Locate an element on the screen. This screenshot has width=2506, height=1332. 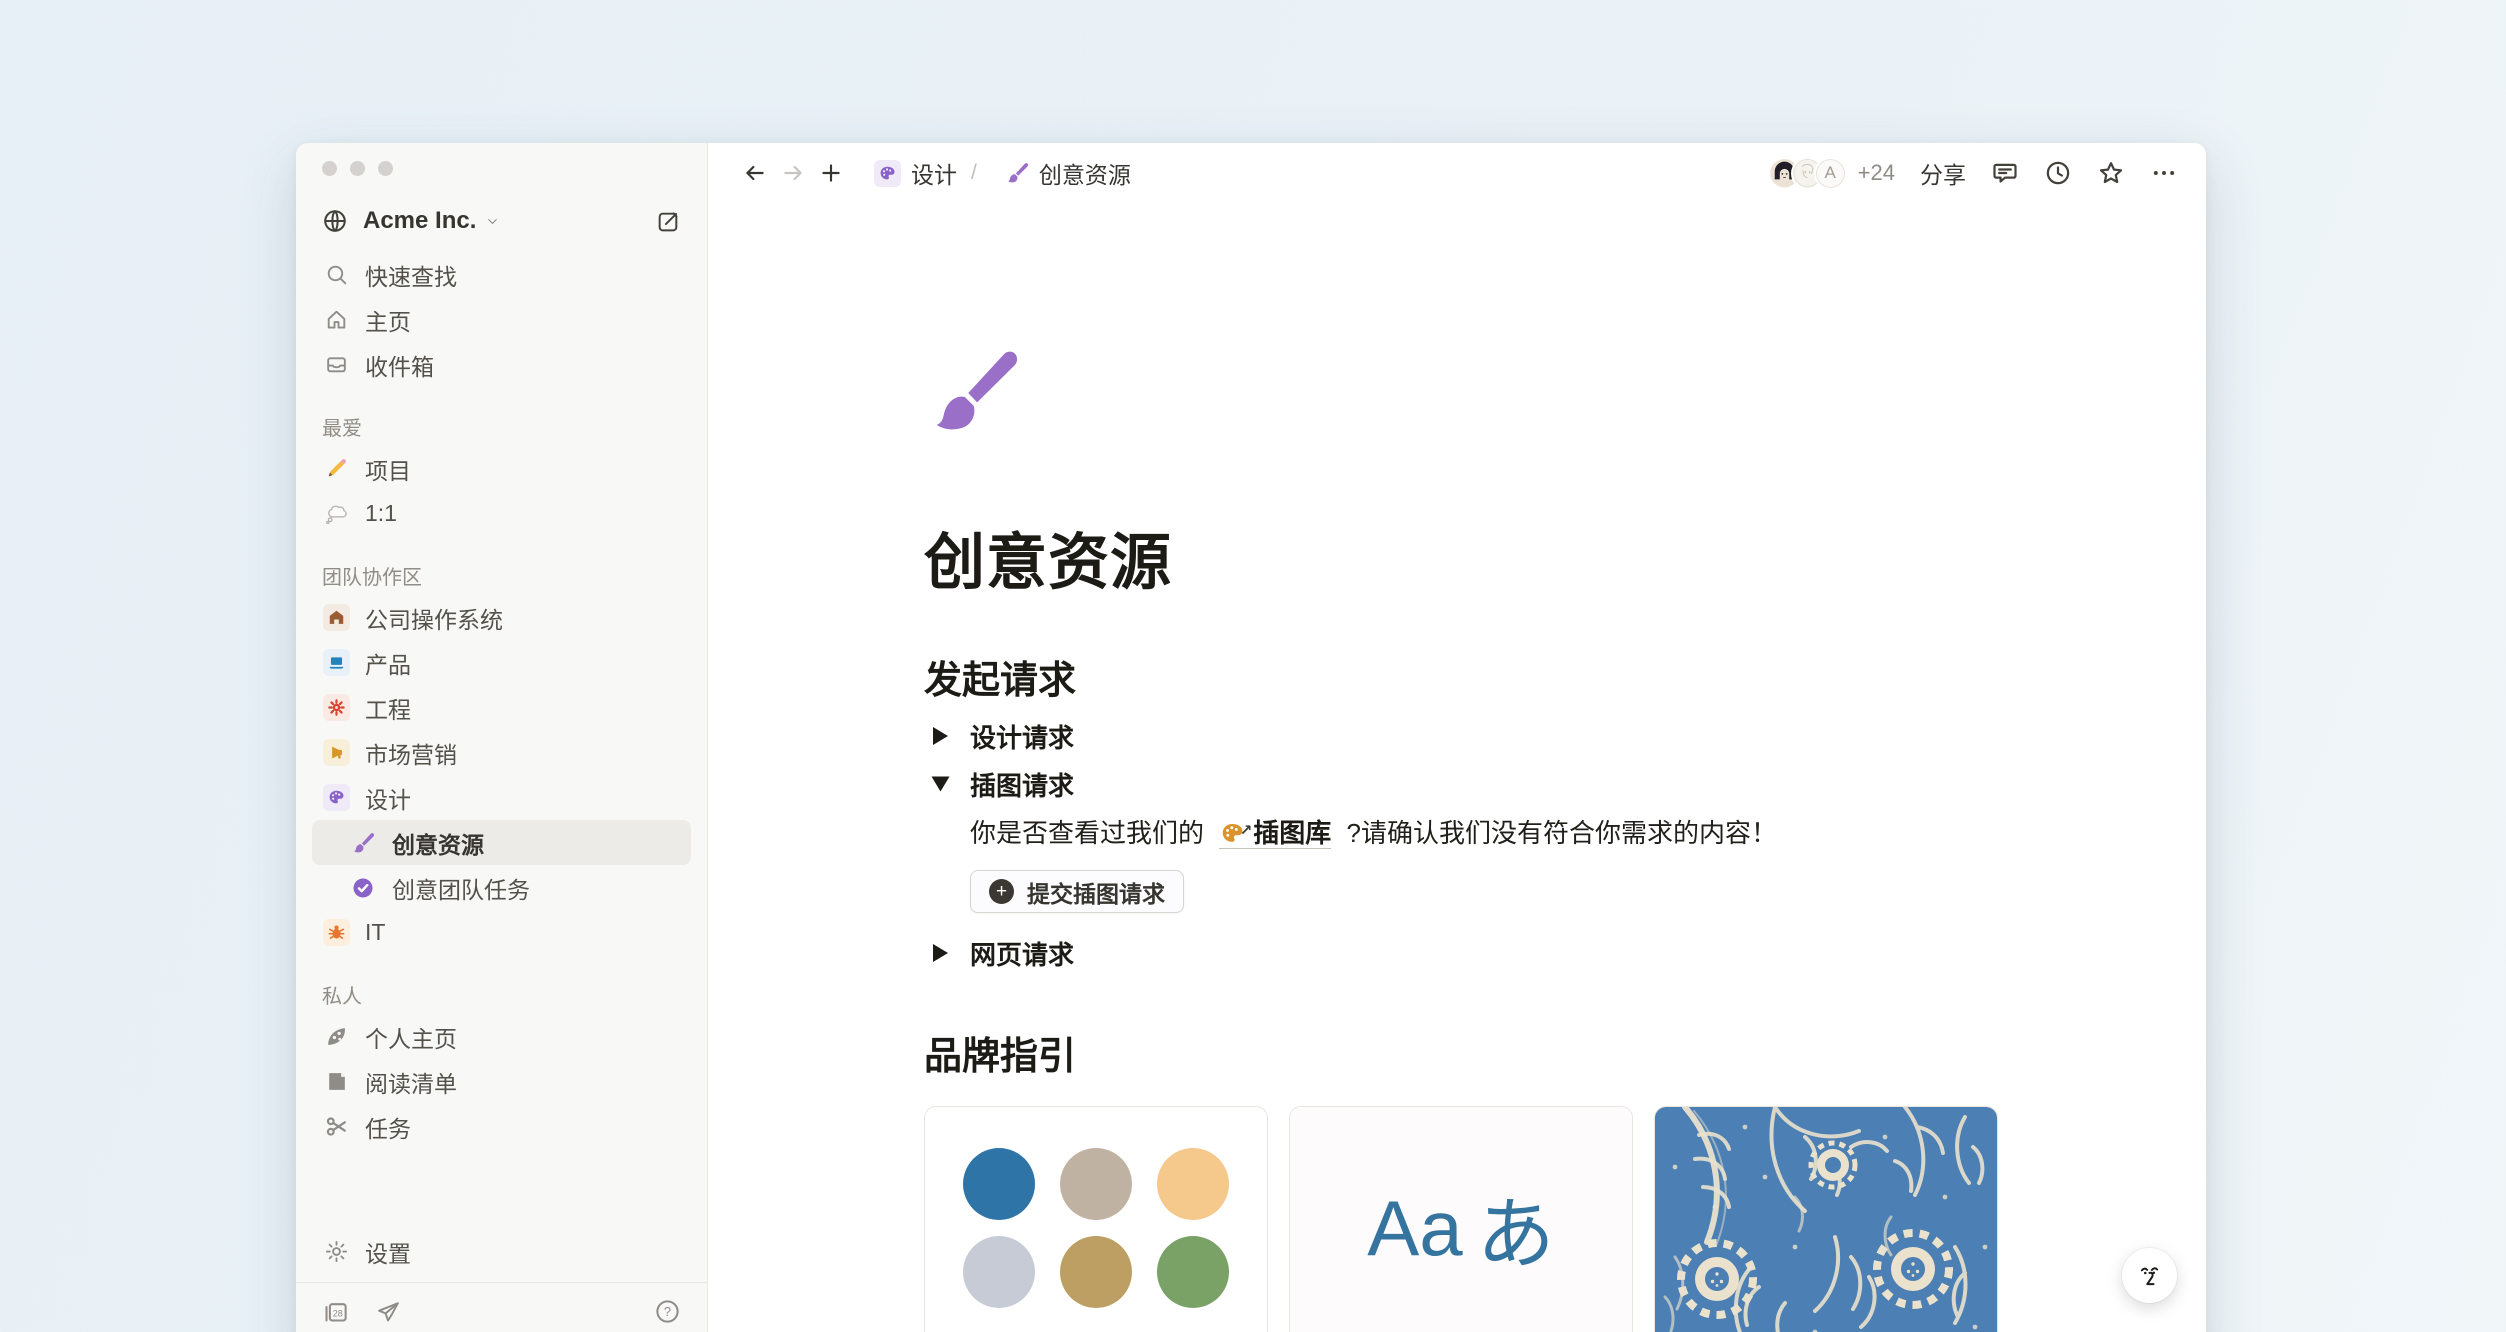
bug-icon is located at coordinates (336, 932).